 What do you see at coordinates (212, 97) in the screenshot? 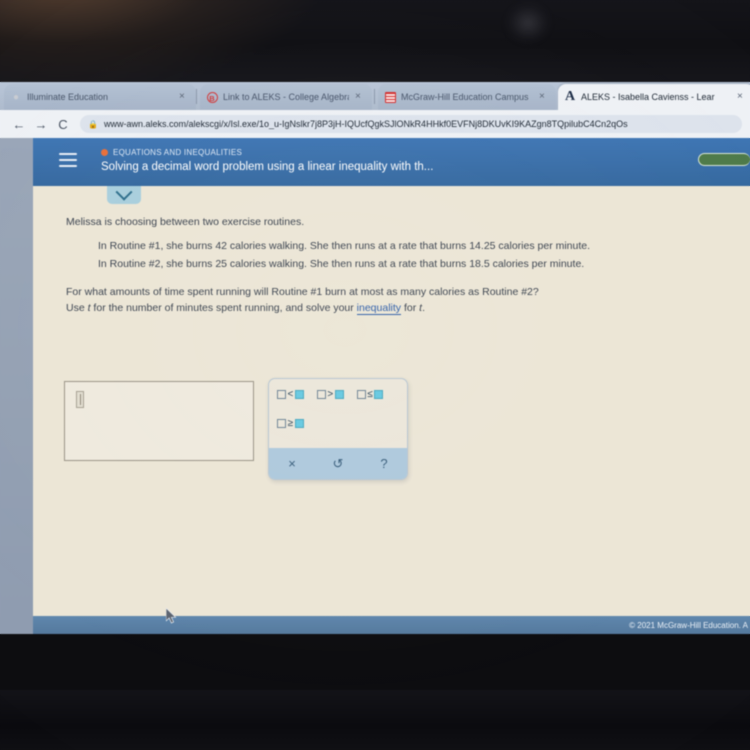
I see `aleks-b-icon: B` at bounding box center [212, 97].